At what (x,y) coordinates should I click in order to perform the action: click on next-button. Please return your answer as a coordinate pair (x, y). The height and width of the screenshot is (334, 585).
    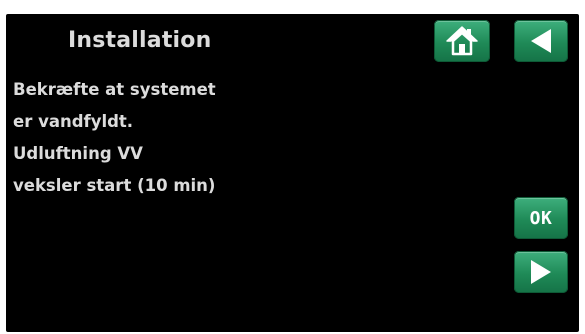
    Looking at the image, I should click on (541, 272).